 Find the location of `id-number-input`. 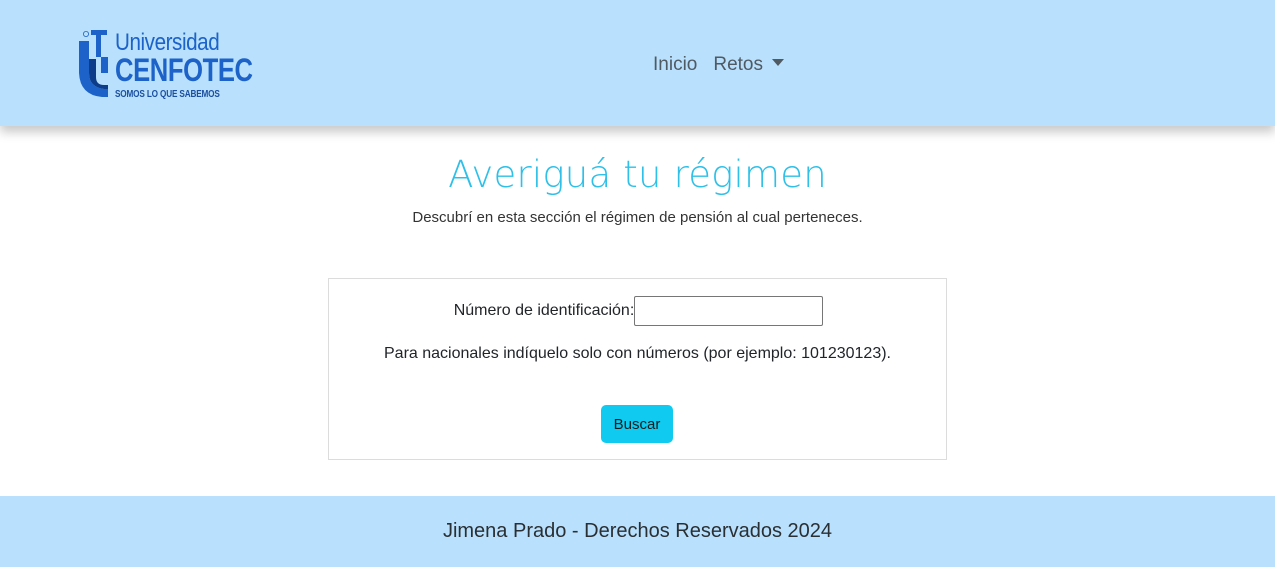

id-number-input is located at coordinates (729, 310).